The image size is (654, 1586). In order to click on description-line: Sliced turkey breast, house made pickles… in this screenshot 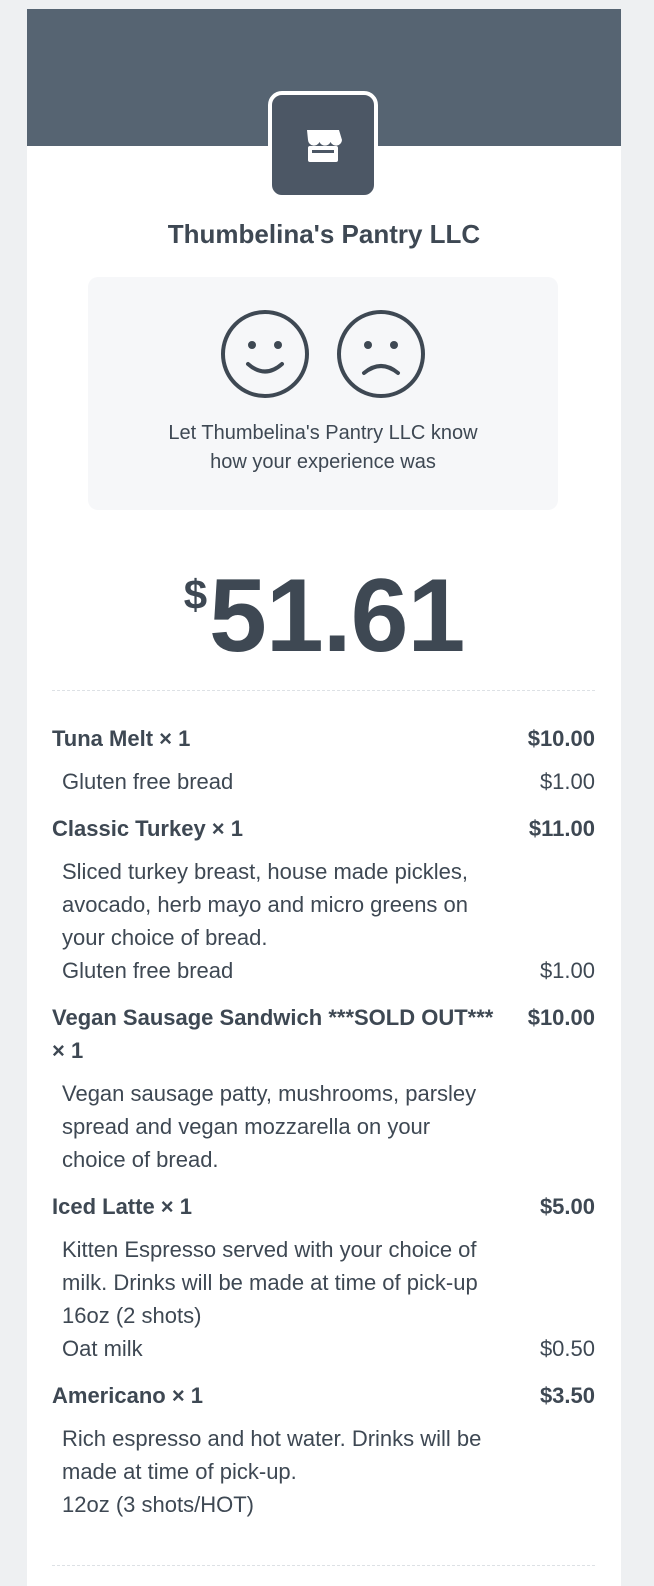, I will do `click(265, 871)`.